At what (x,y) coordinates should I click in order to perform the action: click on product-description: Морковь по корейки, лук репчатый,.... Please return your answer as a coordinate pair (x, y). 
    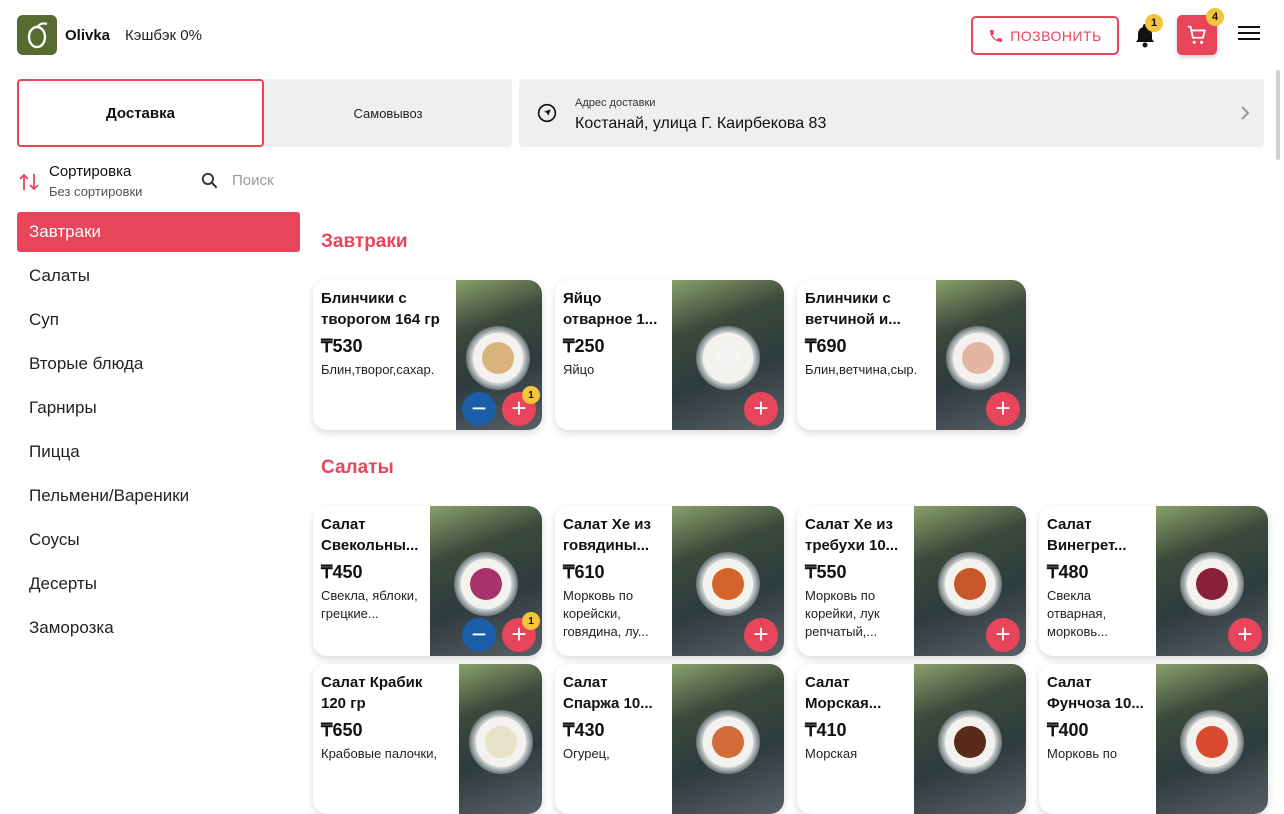
    Looking at the image, I should click on (842, 613).